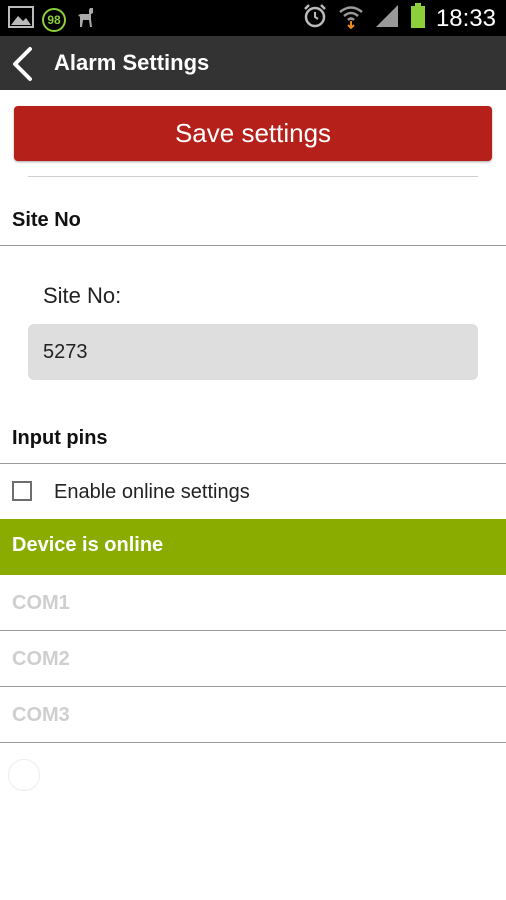 Image resolution: width=506 pixels, height=900 pixels. Describe the element at coordinates (22, 491) in the screenshot. I see `enable-online-checkbox` at that location.